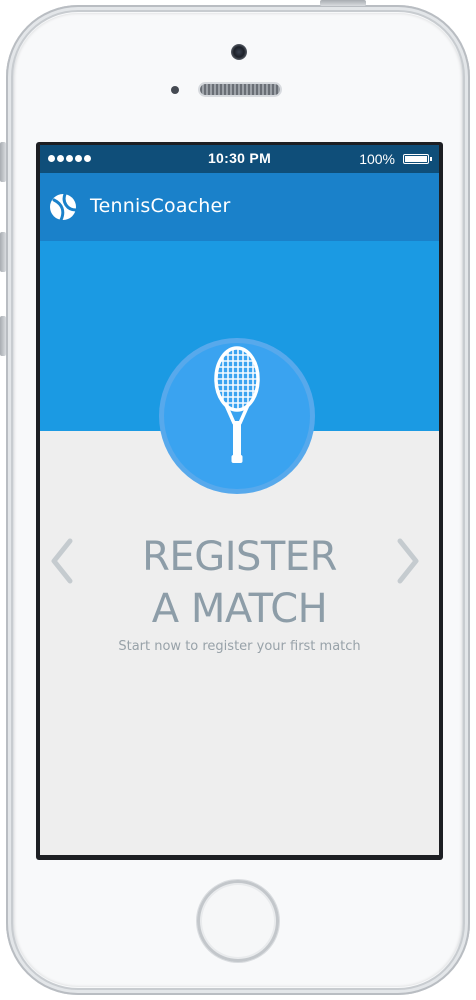 This screenshot has width=476, height=1000. What do you see at coordinates (237, 404) in the screenshot?
I see `tennis-racket-icon` at bounding box center [237, 404].